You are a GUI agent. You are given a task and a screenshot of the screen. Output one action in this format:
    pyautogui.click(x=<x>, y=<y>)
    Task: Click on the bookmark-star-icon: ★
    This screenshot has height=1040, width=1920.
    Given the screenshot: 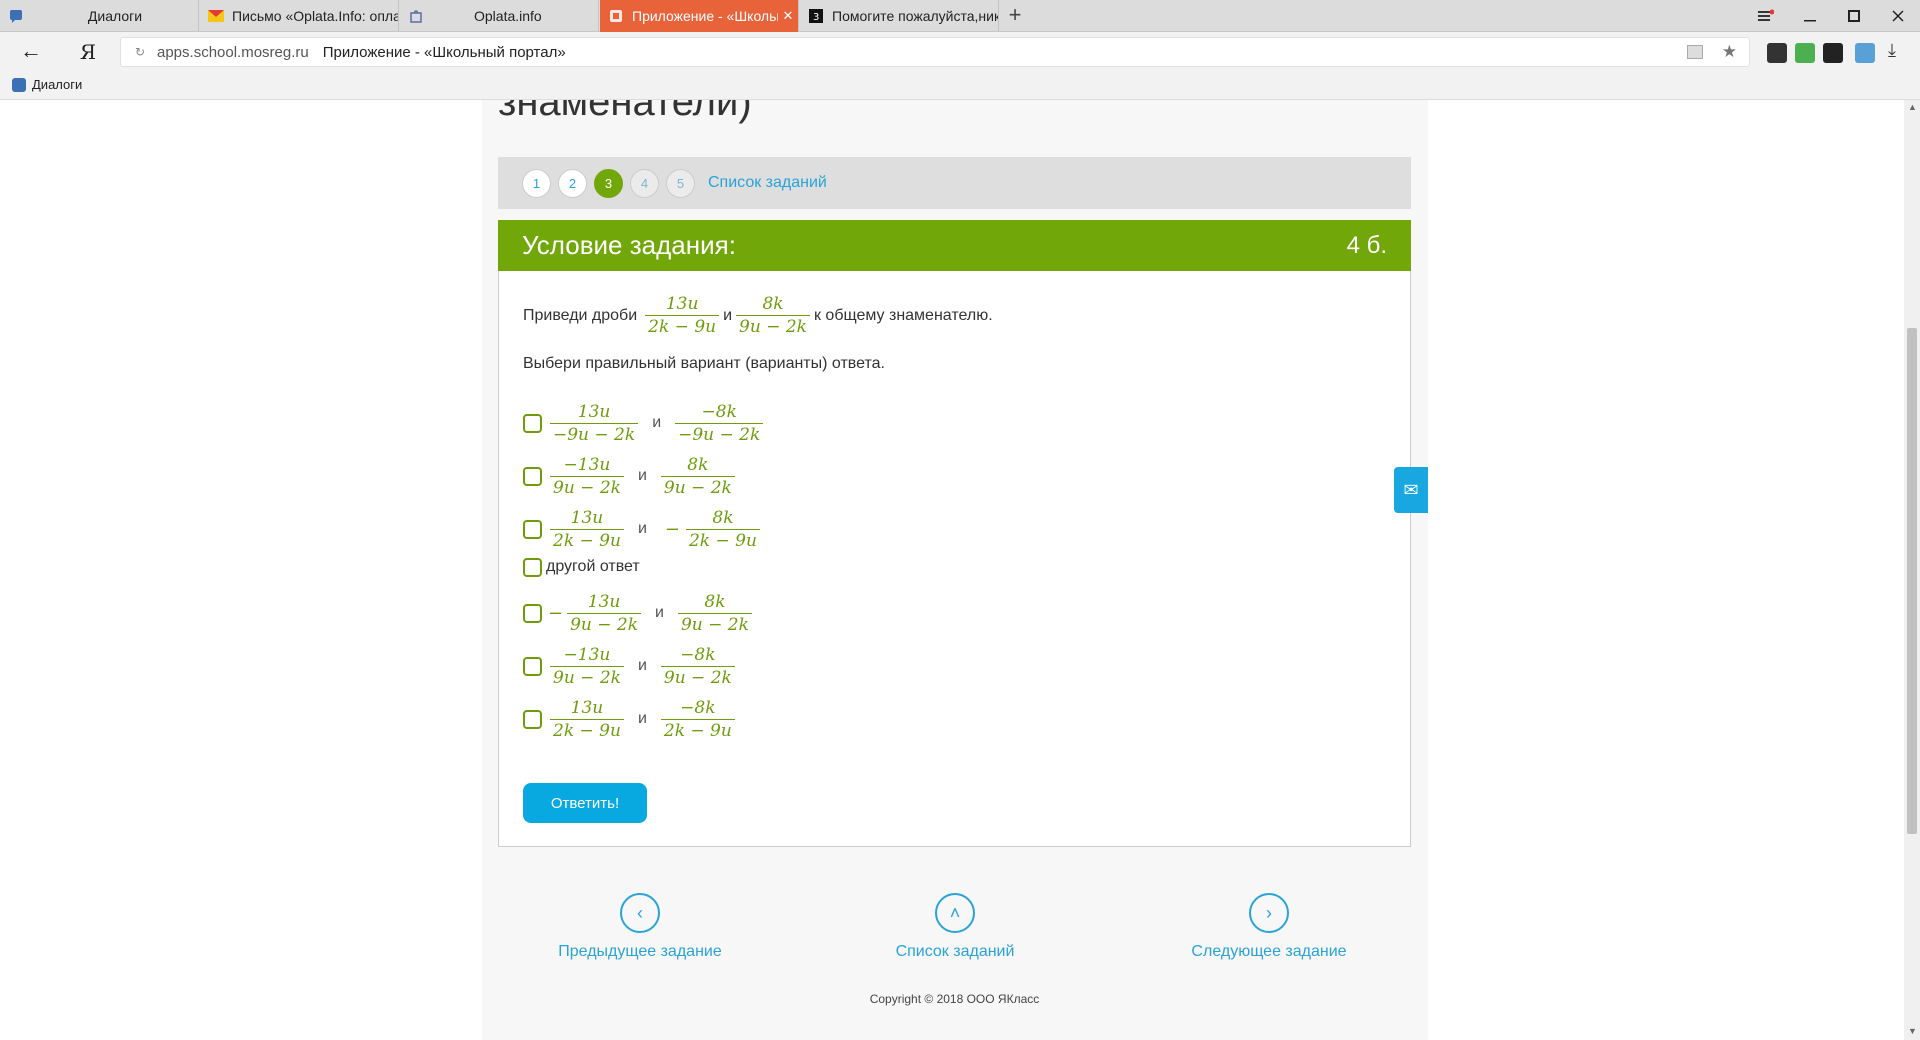 What is the action you would take?
    pyautogui.click(x=1729, y=52)
    